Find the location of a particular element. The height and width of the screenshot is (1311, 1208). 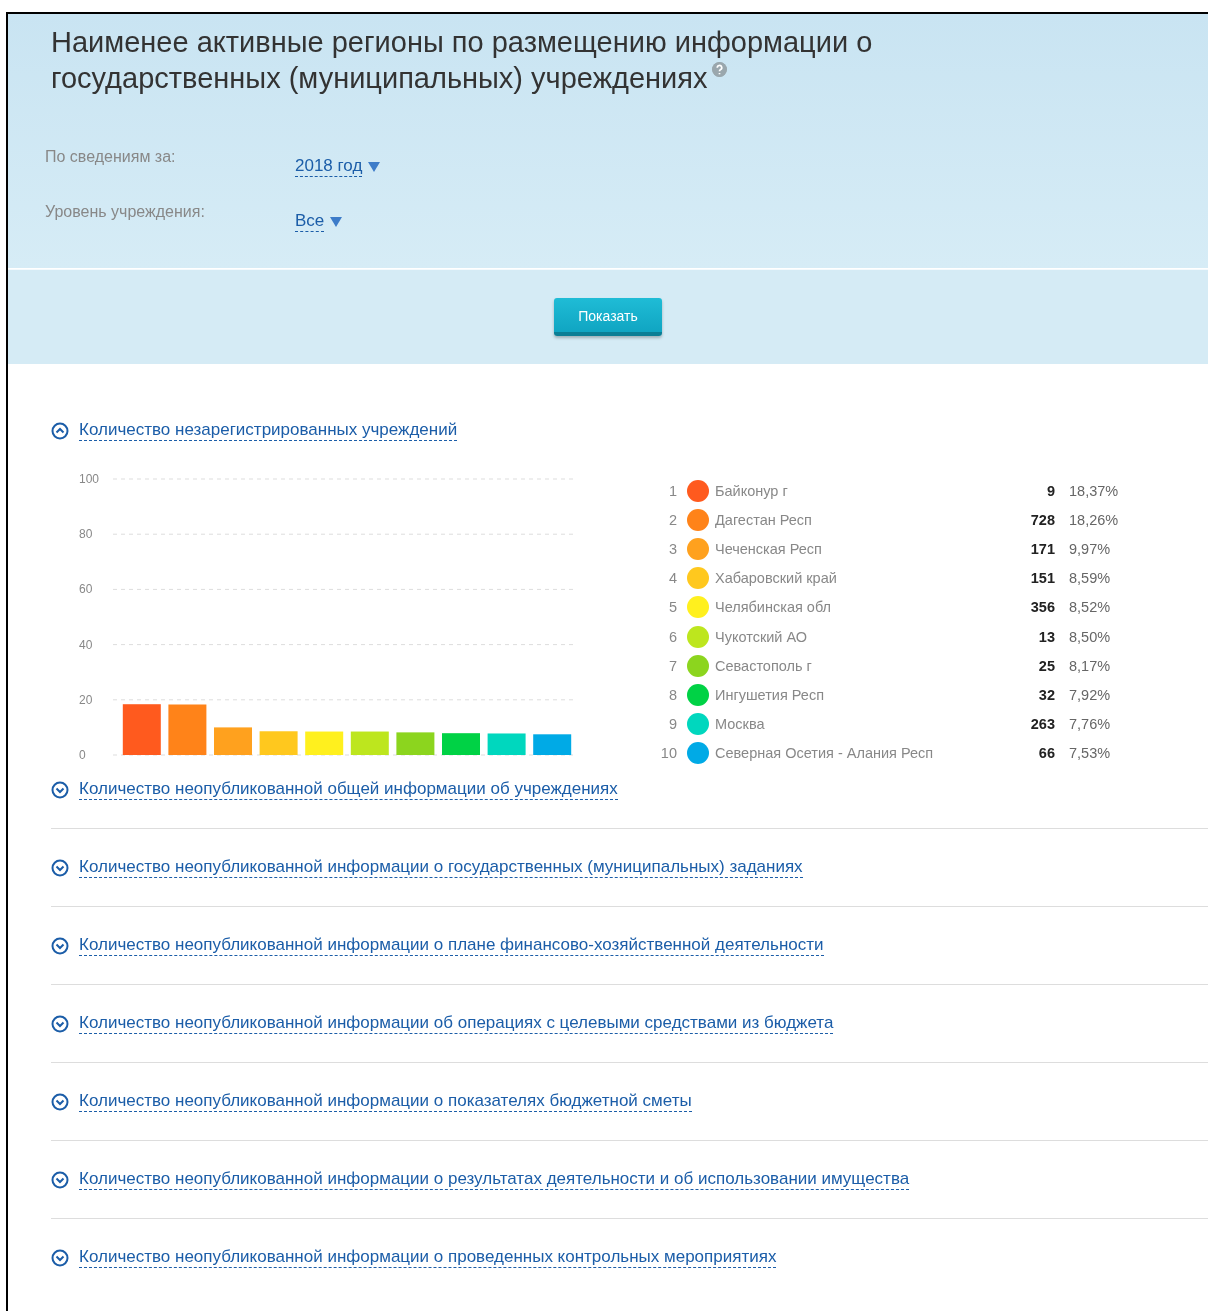

region-name: Севастополь г is located at coordinates (764, 665).